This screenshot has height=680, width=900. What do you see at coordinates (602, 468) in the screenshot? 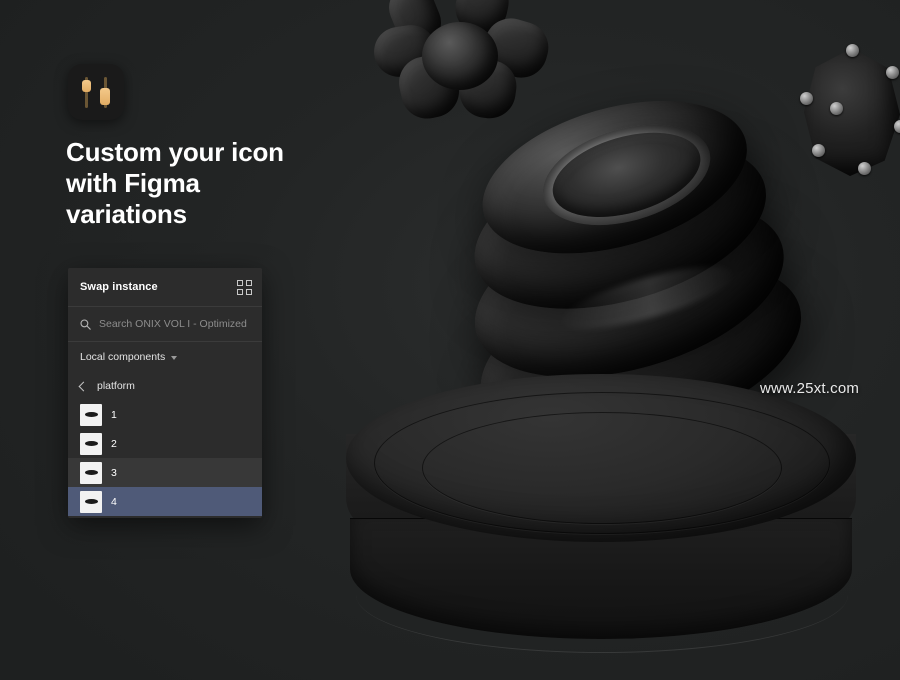
I see `podium-groove` at bounding box center [602, 468].